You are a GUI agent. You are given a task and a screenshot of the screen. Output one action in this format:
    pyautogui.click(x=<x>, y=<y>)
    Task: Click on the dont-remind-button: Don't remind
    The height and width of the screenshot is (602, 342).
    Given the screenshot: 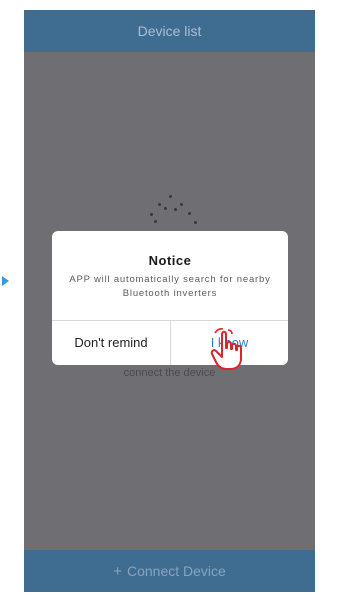 What is the action you would take?
    pyautogui.click(x=111, y=343)
    